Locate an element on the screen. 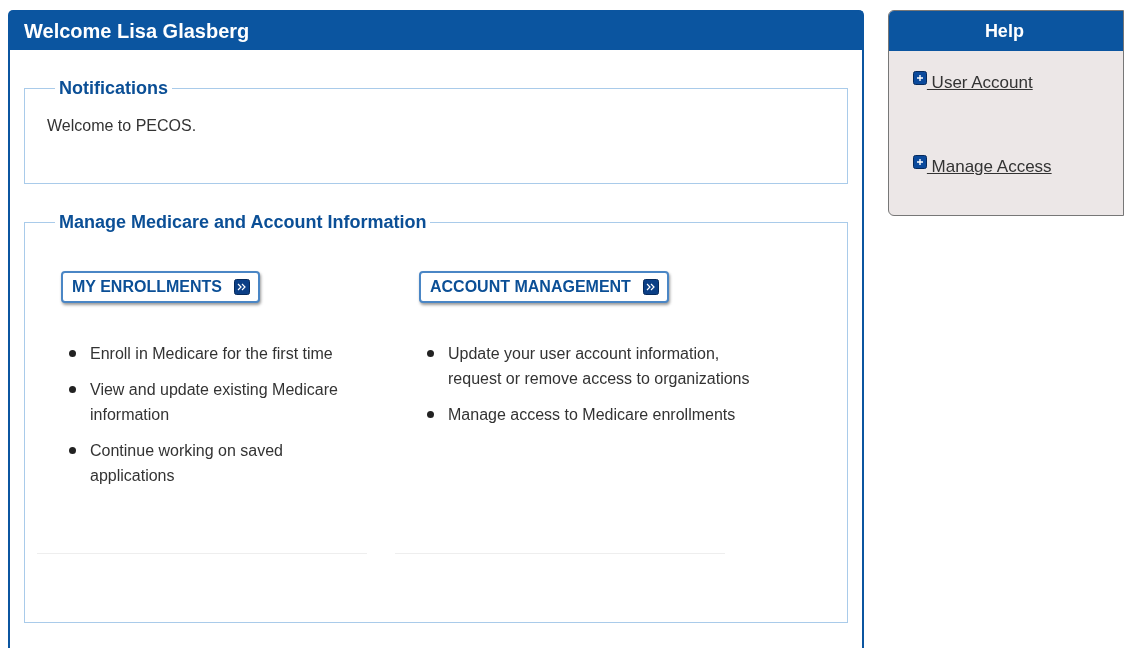 Image resolution: width=1124 pixels, height=648 pixels. section-button: ACCOUNT MANAGEMENT is located at coordinates (544, 287).